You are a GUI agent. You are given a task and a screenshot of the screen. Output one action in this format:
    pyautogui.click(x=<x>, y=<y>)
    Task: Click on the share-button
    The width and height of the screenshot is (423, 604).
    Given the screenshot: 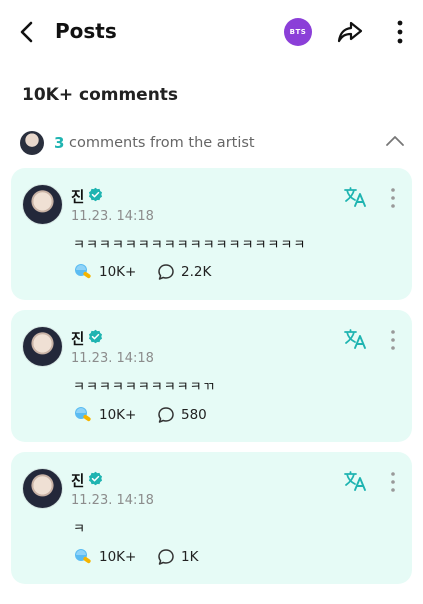 What is the action you would take?
    pyautogui.click(x=350, y=31)
    